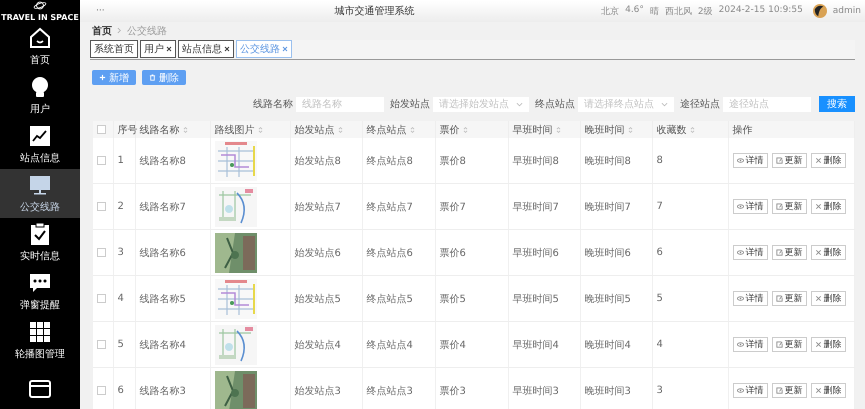 The image size is (865, 409). I want to click on page-tab: 站点信息, so click(206, 49).